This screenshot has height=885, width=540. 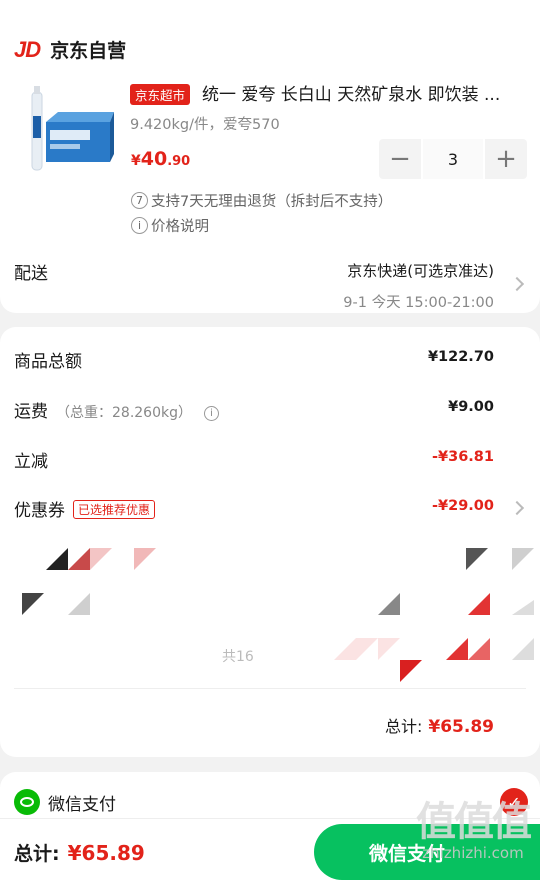 I want to click on wechat-pay-option: 微信支付, so click(x=65, y=802).